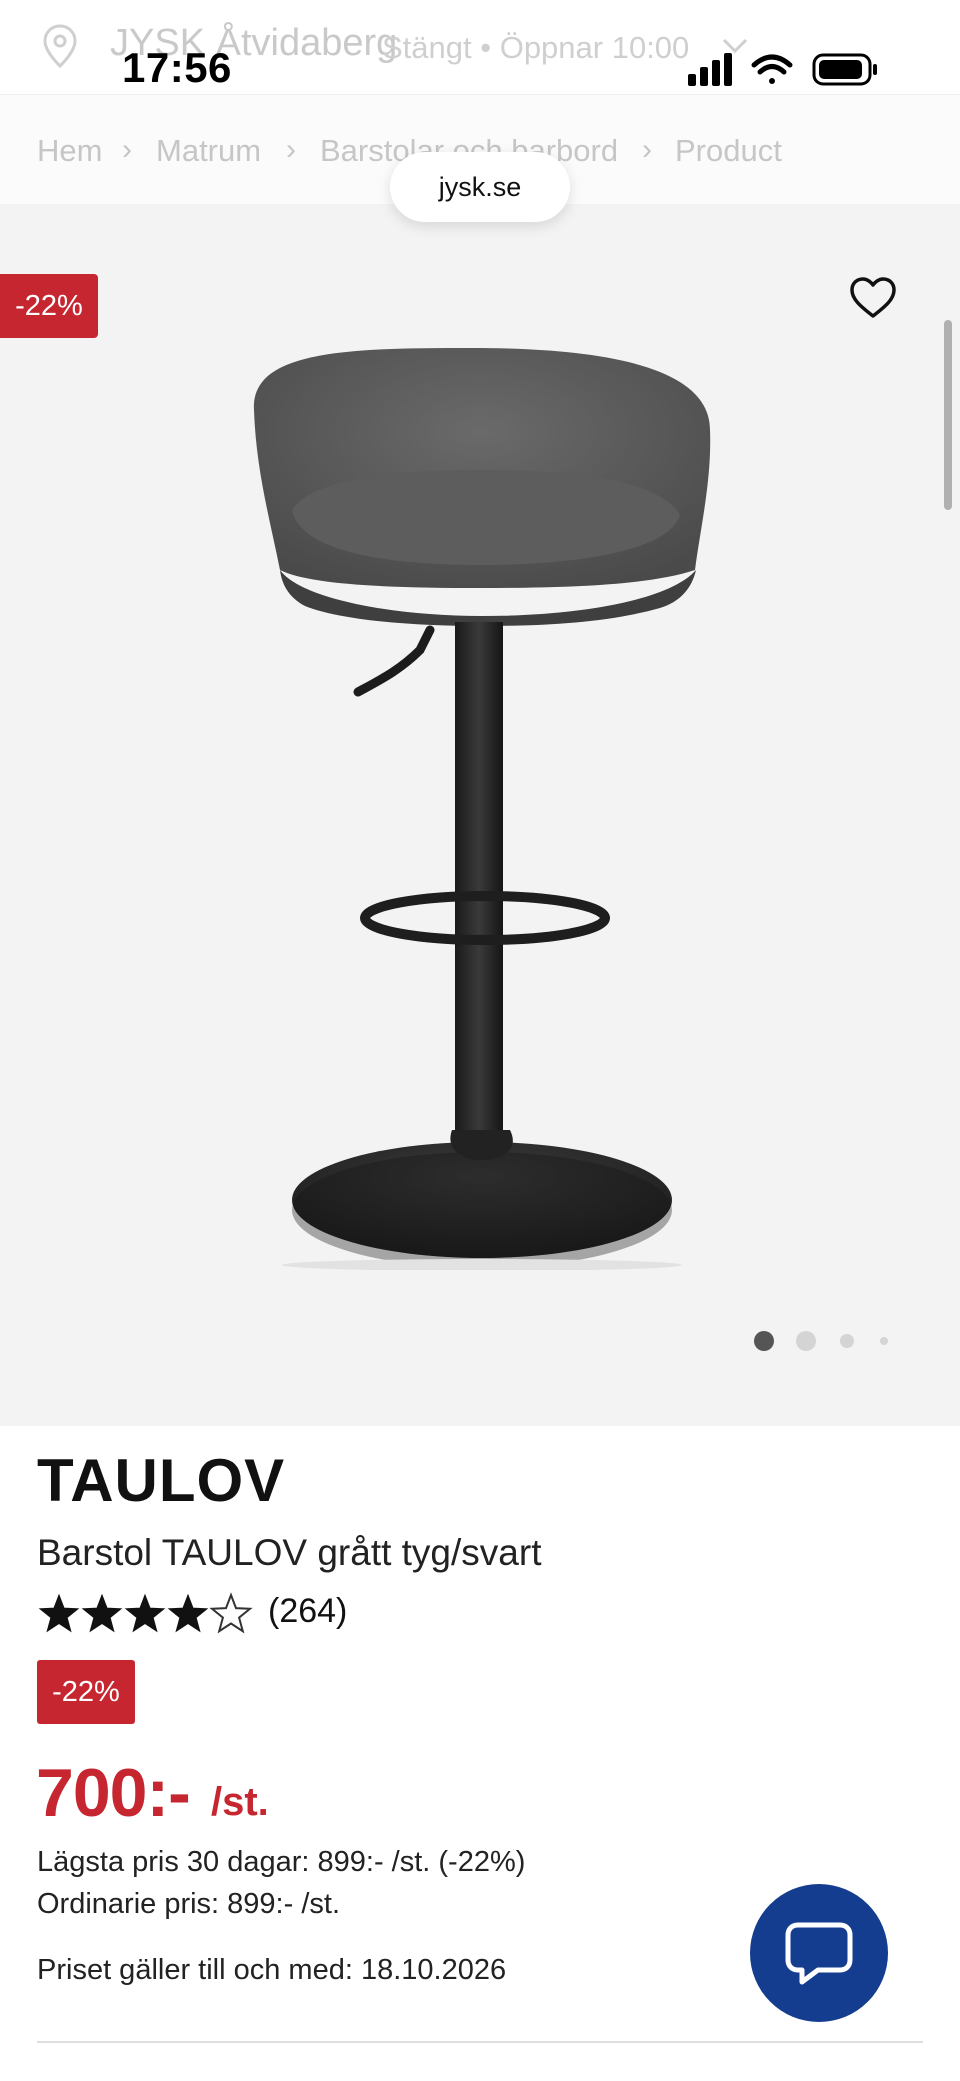  I want to click on gallery-pagination, so click(821, 1341).